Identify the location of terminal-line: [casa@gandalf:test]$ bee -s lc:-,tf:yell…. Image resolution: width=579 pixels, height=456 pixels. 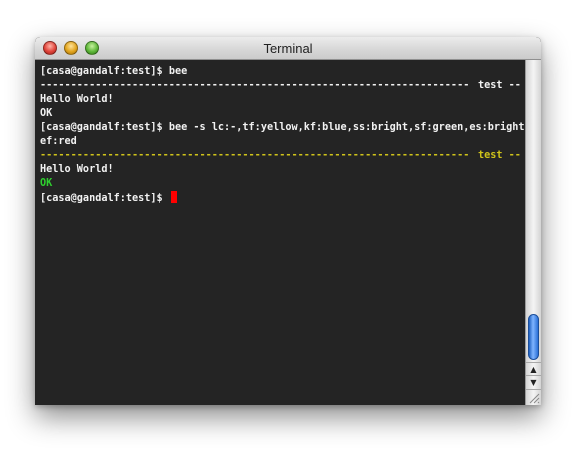
(282, 128).